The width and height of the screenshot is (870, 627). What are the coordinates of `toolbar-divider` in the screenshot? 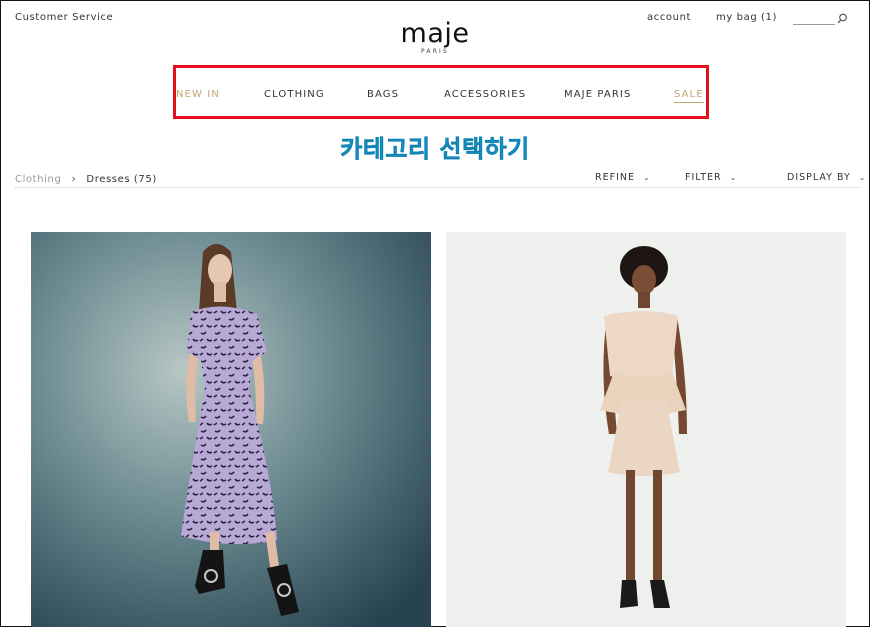 It's located at (438, 187).